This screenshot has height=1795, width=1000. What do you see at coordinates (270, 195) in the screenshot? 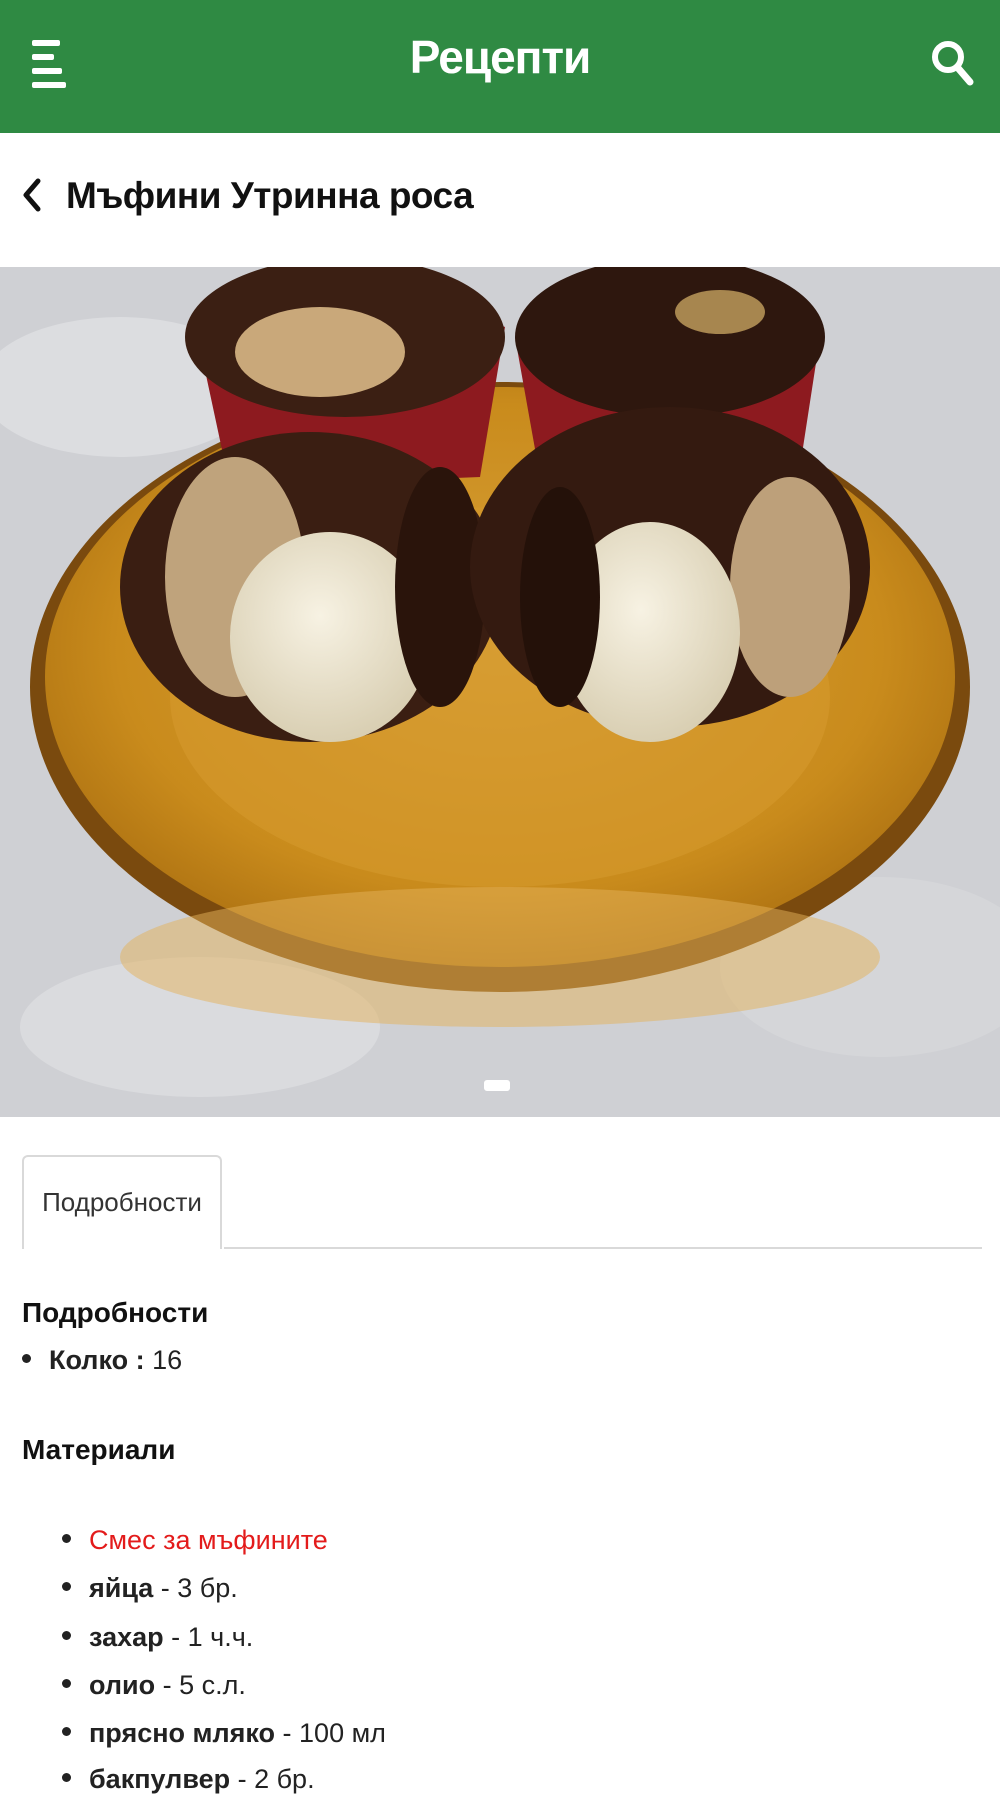
I see `recipe-title: Мъфини Утринна роса` at bounding box center [270, 195].